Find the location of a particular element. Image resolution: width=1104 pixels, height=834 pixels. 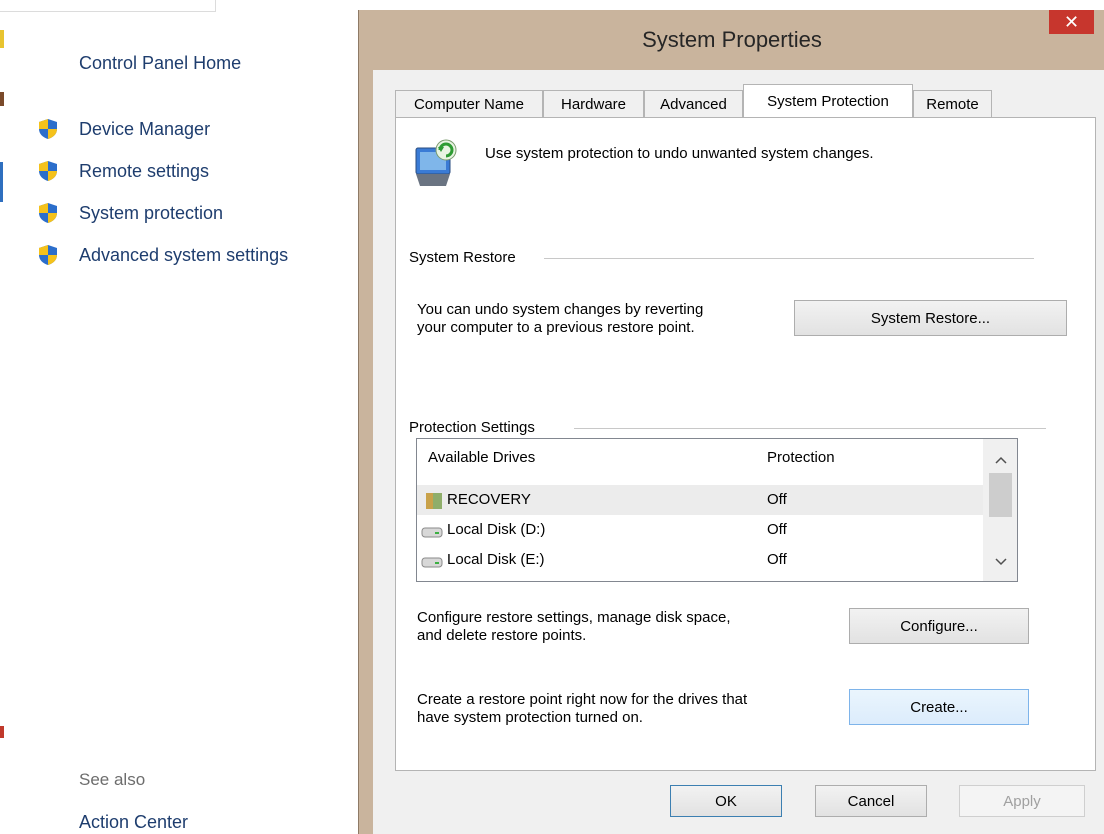

drive-row-local-disk-d: Local Disk (D:) Off is located at coordinates (700, 530).